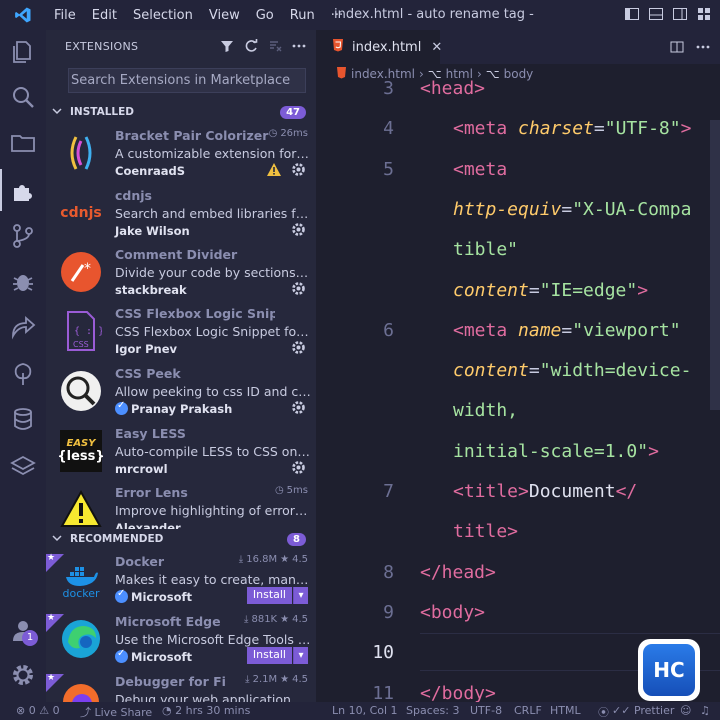  What do you see at coordinates (519, 74) in the screenshot?
I see `breadcrumb-body: body` at bounding box center [519, 74].